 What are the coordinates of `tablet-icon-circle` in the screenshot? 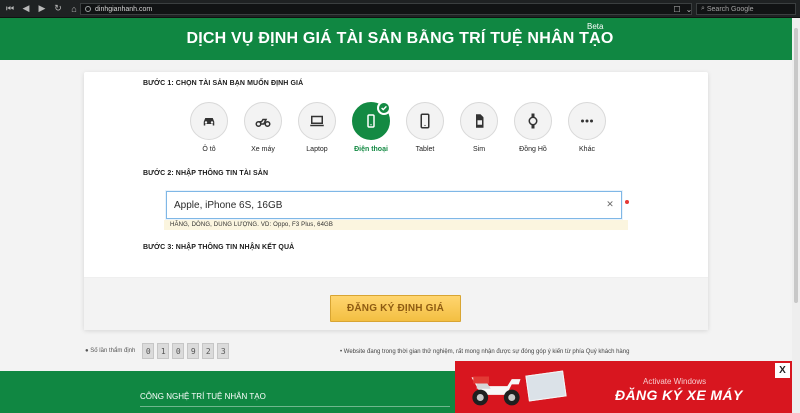 It's located at (425, 121).